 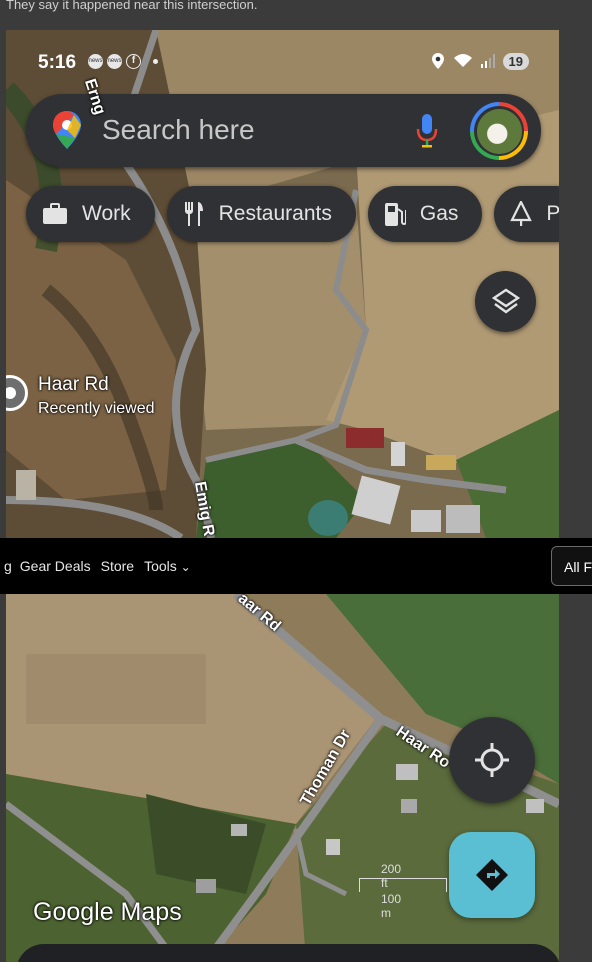 I want to click on directions-button, so click(x=492, y=875).